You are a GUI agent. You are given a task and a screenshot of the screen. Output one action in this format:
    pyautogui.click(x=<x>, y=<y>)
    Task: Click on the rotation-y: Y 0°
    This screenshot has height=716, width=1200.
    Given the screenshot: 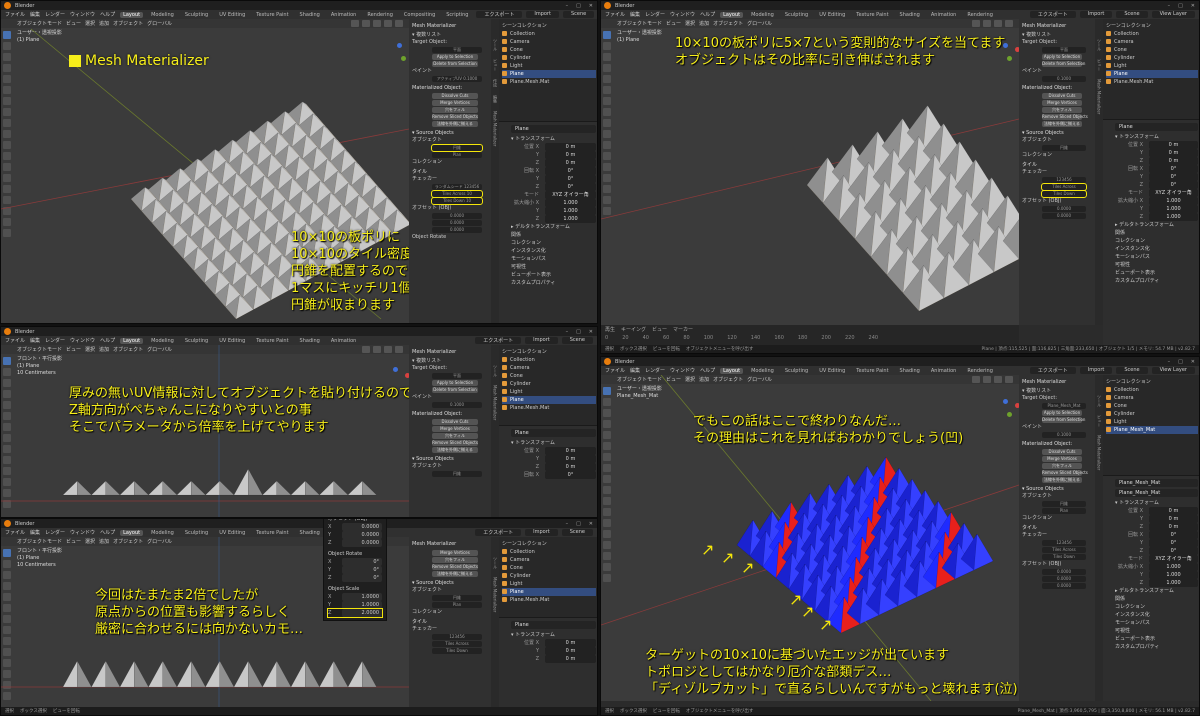 What is the action you would take?
    pyautogui.click(x=553, y=179)
    